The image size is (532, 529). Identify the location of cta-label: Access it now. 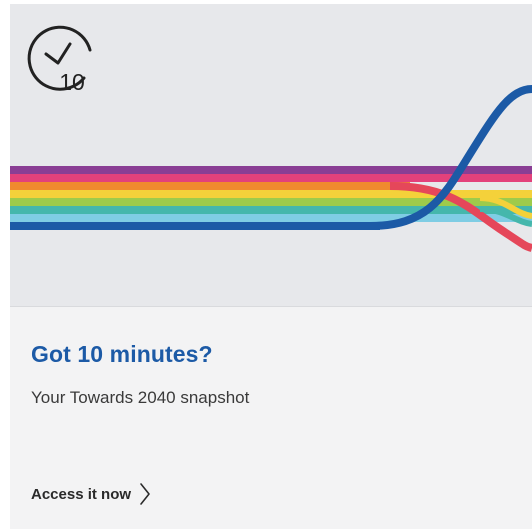
(81, 494).